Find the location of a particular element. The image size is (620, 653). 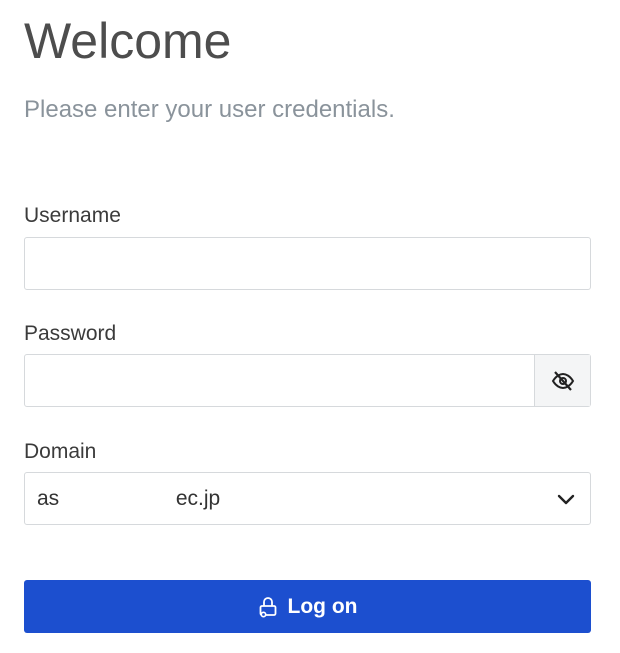

password-label: Password is located at coordinates (70, 333).